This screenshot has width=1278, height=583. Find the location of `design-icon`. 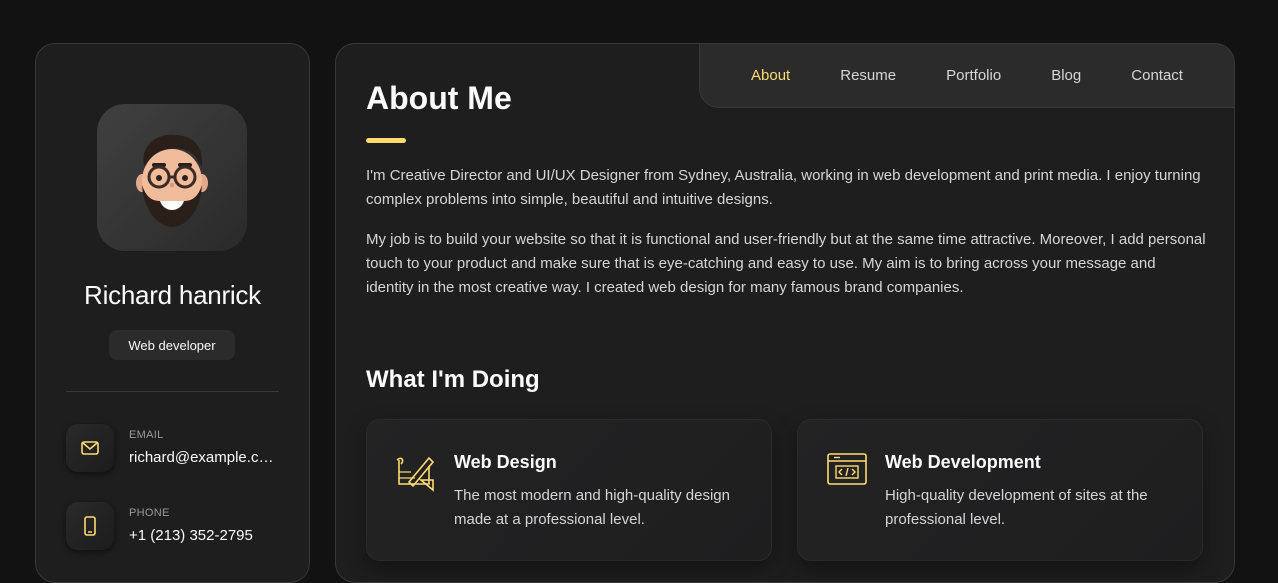

design-icon is located at coordinates (416, 474).